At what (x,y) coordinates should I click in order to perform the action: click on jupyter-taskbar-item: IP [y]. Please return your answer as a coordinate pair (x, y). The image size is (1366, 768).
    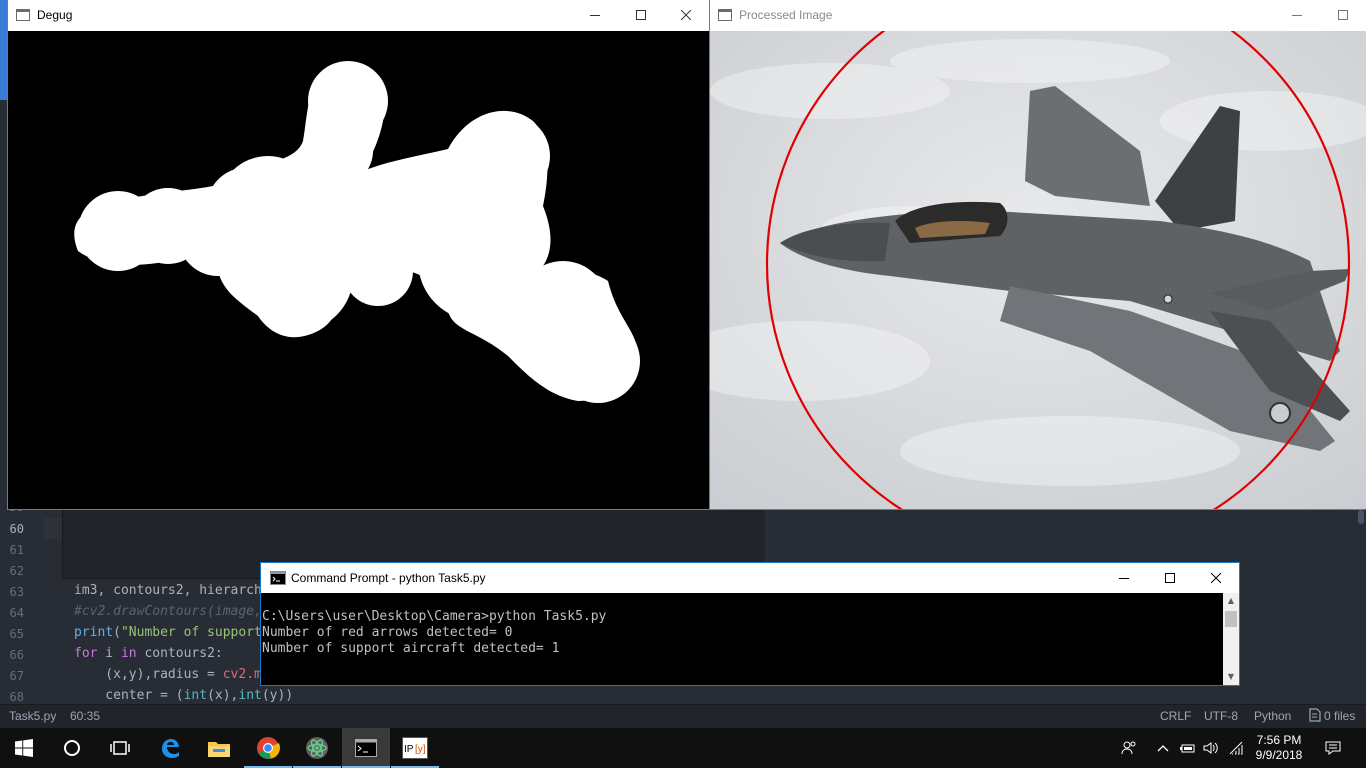
    Looking at the image, I should click on (415, 748).